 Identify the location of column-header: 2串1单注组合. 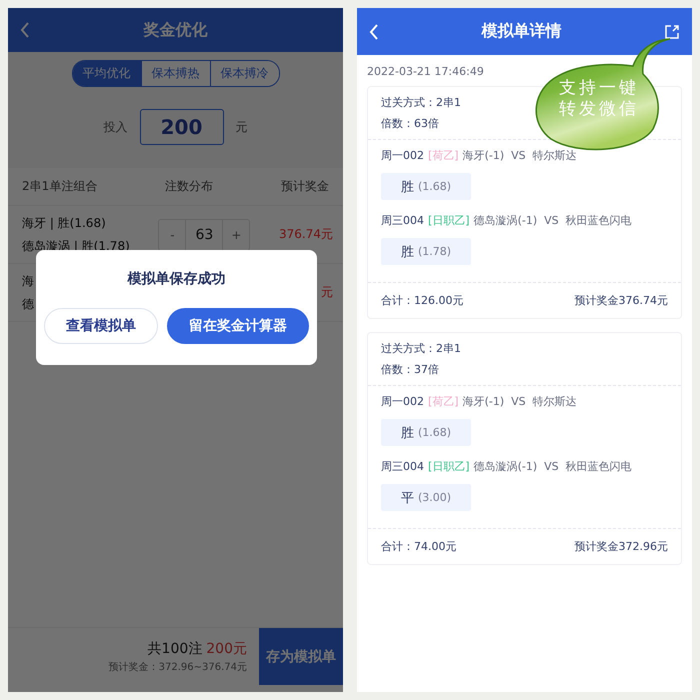
(60, 186).